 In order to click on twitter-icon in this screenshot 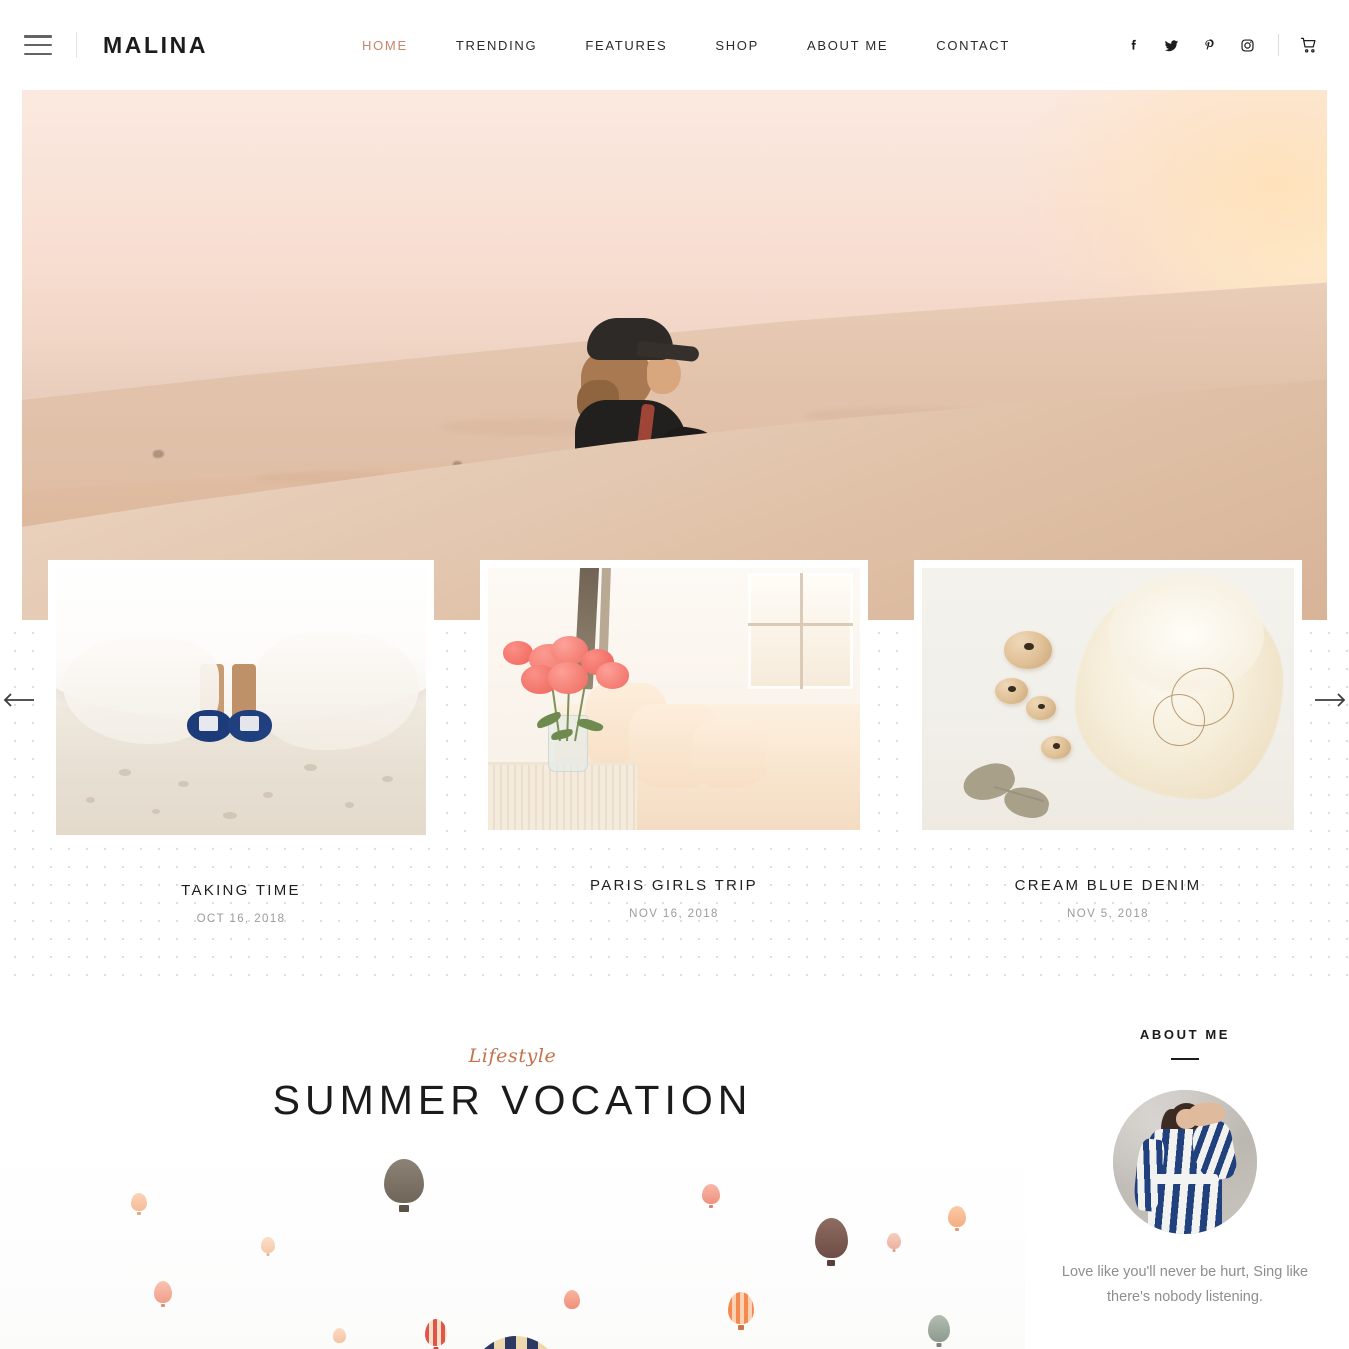, I will do `click(1171, 45)`.